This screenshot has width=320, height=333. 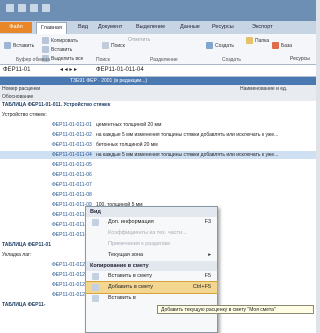 I want to click on formula-bar: ФЕР11-01 ◂ ◂ ▸ ▸ ФЕР11-01-011-04, so click(x=158, y=71).